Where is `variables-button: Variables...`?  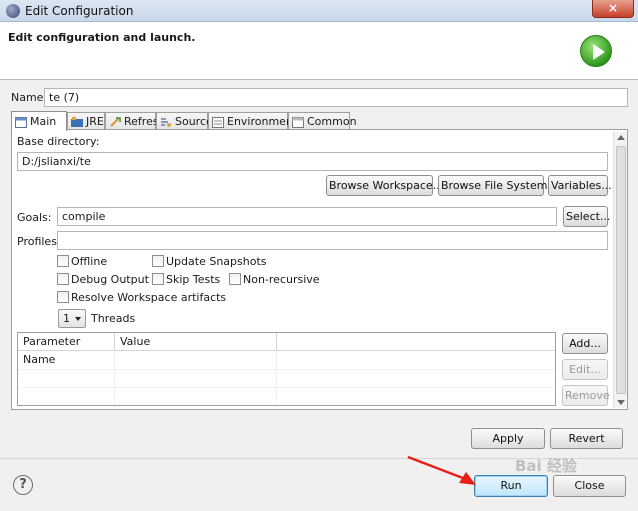
variables-button: Variables... is located at coordinates (580, 185).